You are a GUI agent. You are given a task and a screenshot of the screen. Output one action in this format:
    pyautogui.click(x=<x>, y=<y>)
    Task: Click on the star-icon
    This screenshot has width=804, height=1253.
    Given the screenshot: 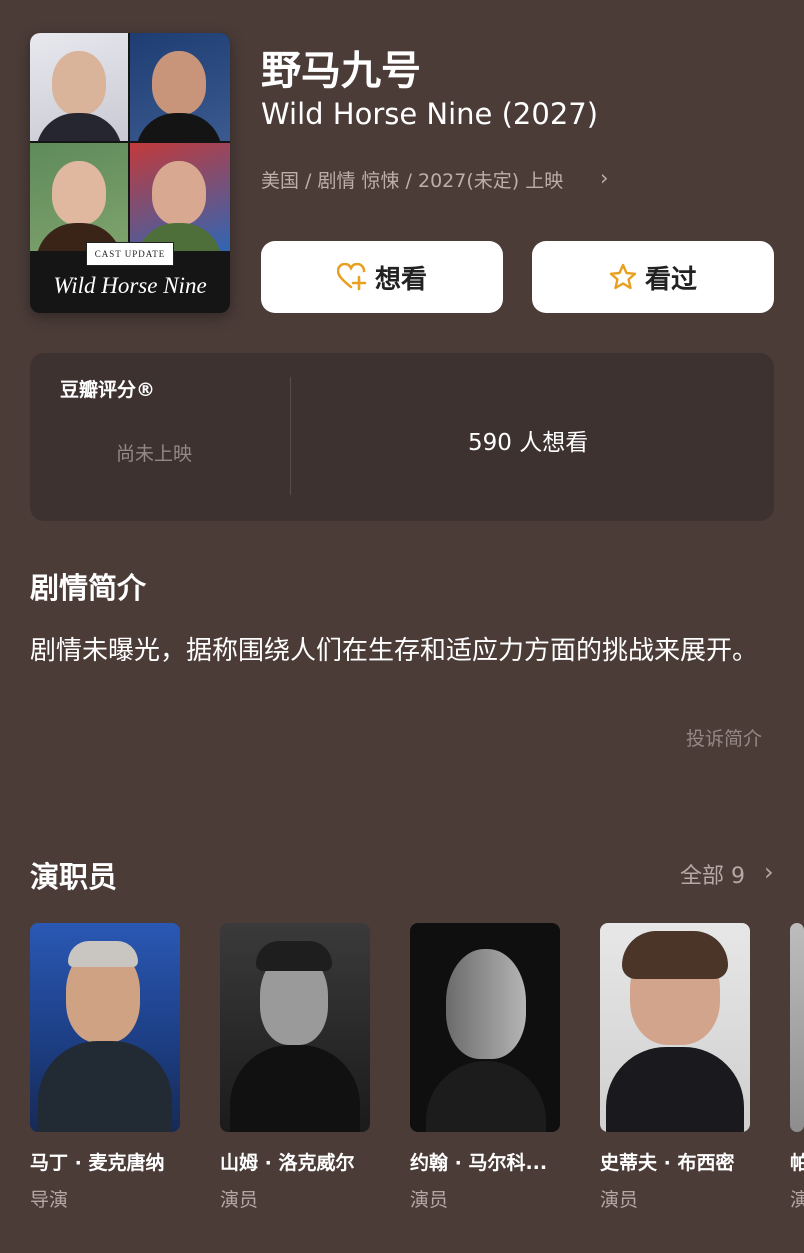 What is the action you would take?
    pyautogui.click(x=623, y=276)
    